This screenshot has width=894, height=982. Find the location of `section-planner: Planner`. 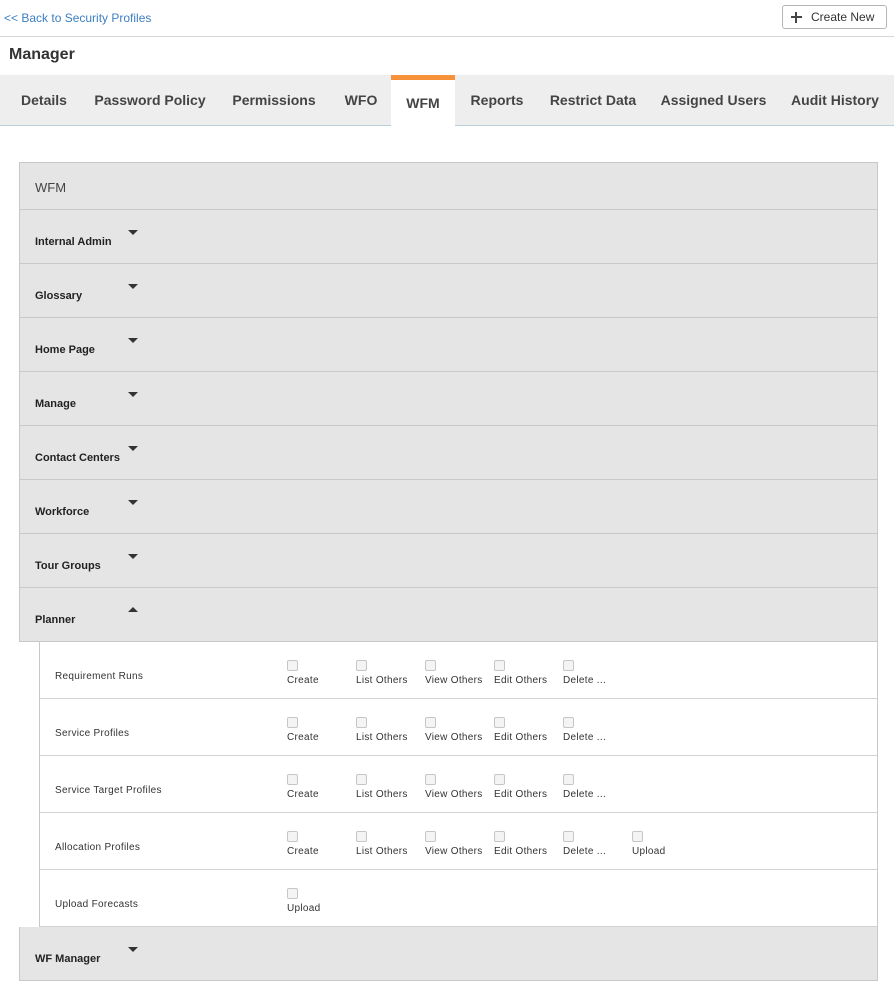

section-planner: Planner is located at coordinates (448, 615).